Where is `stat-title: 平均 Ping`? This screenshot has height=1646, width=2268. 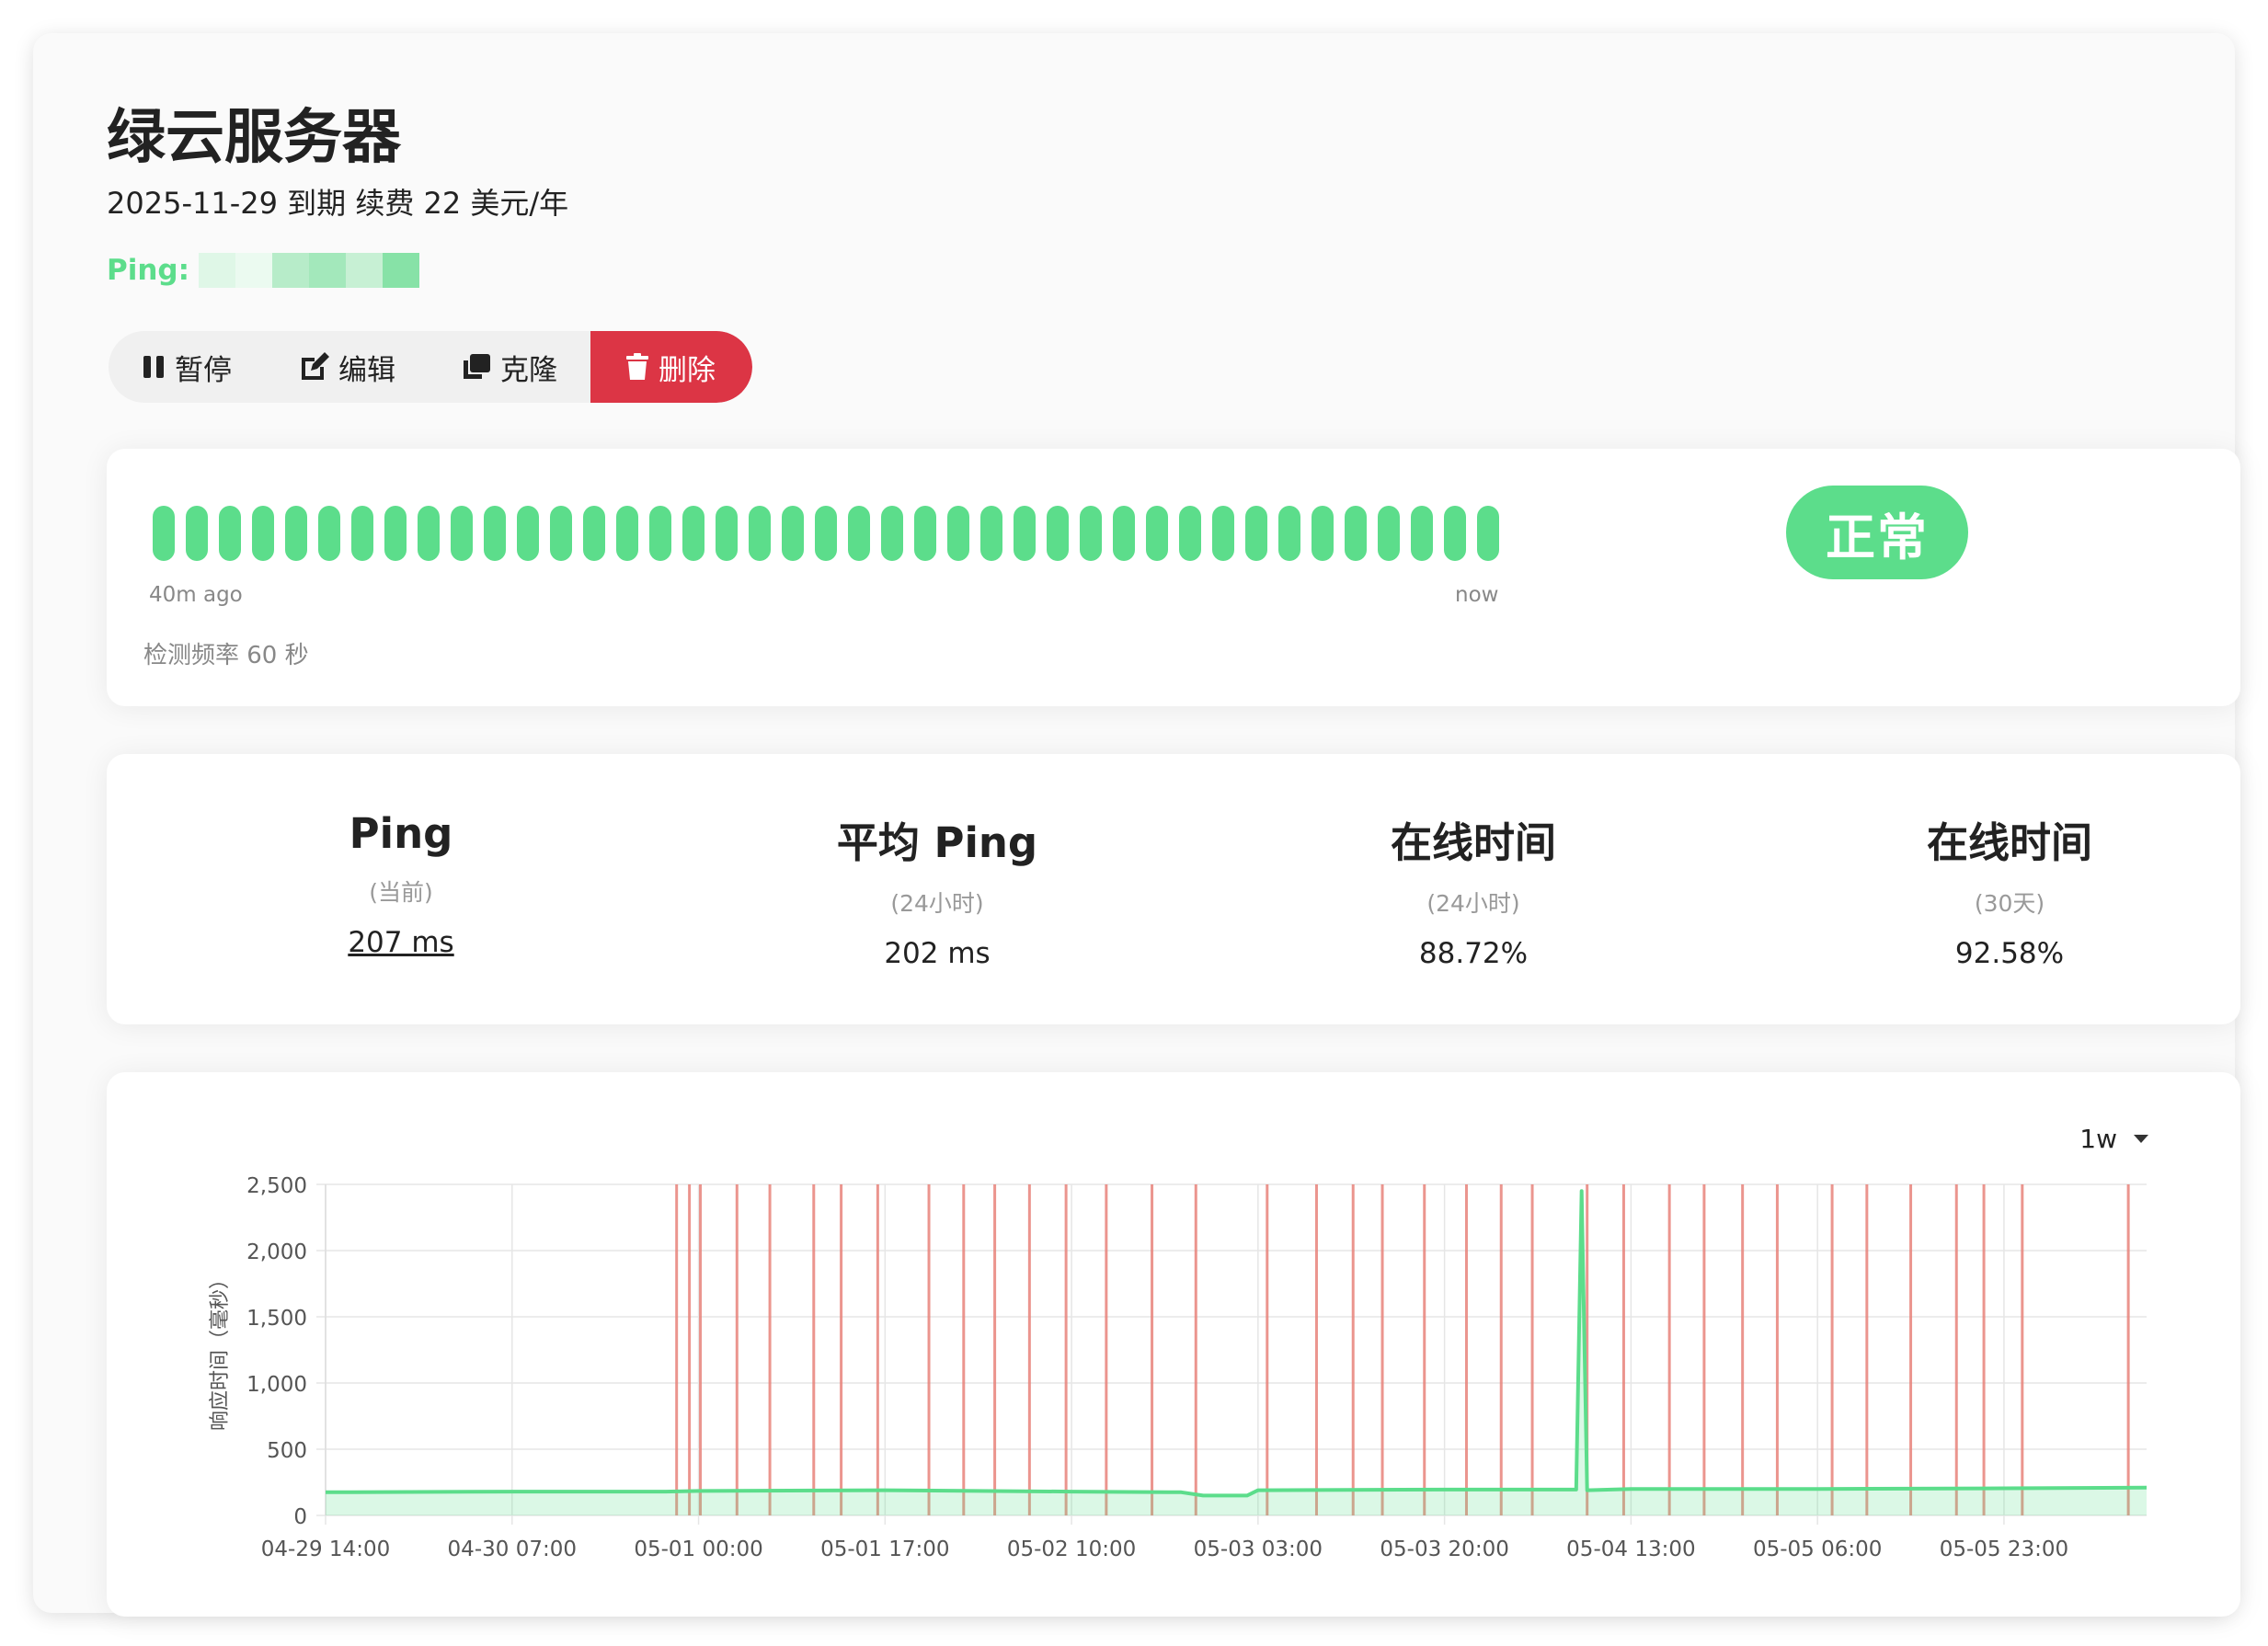 stat-title: 平均 Ping is located at coordinates (937, 842).